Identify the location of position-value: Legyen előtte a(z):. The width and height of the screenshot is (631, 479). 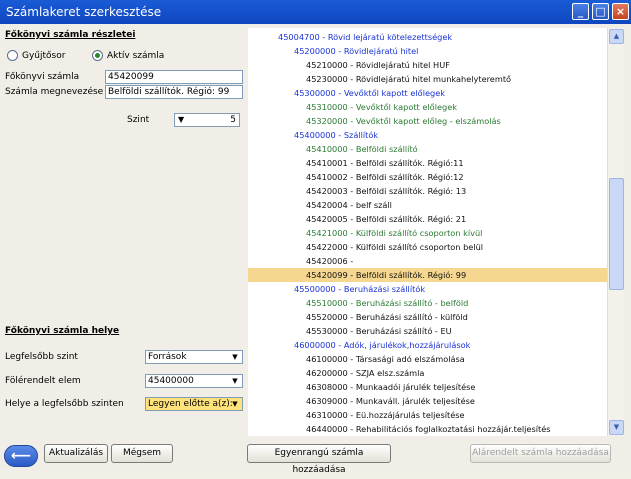
(190, 404).